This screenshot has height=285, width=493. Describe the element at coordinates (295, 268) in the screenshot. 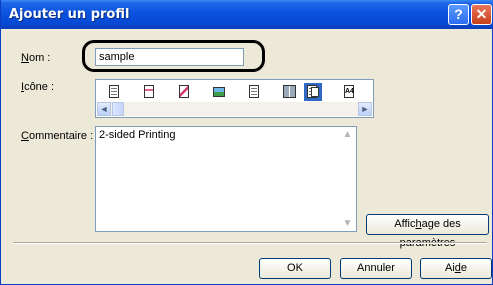

I see `ok-button: OK` at that location.